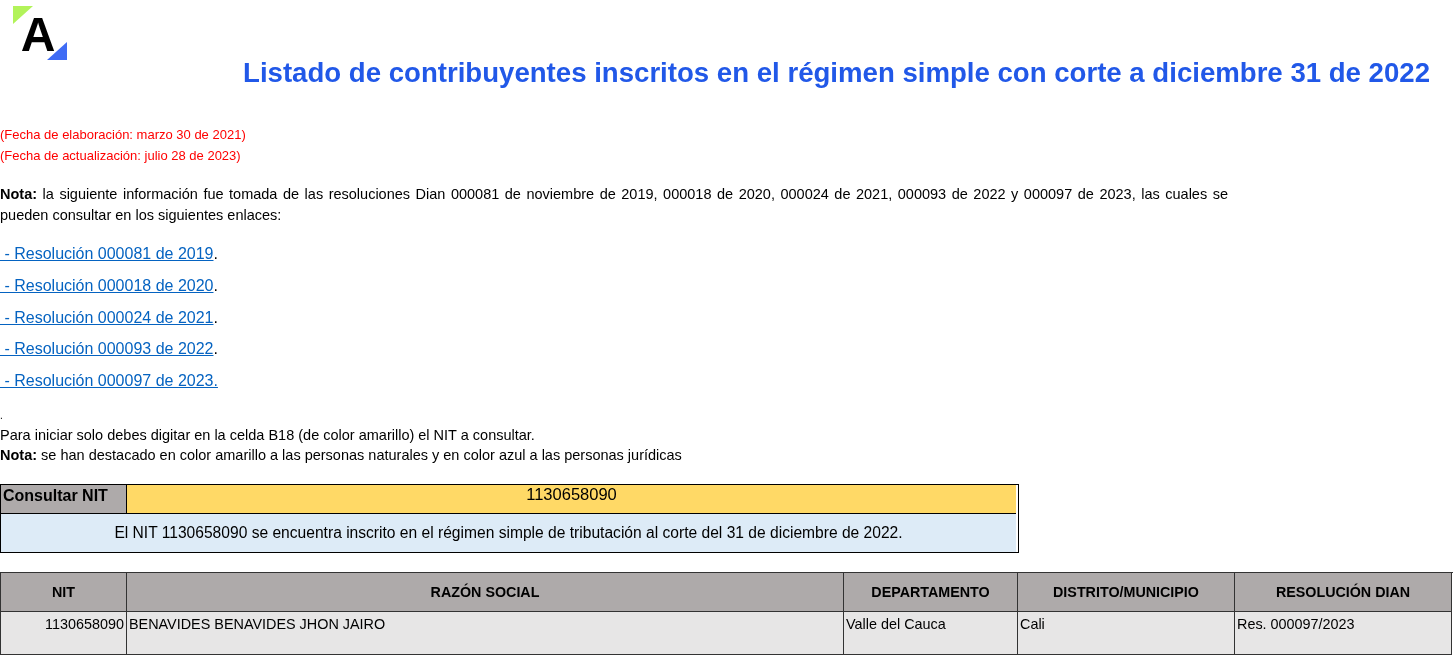 The height and width of the screenshot is (662, 1454). Describe the element at coordinates (109, 380) in the screenshot. I see `resolution-link: - Resolución 000097 de 2023.` at that location.